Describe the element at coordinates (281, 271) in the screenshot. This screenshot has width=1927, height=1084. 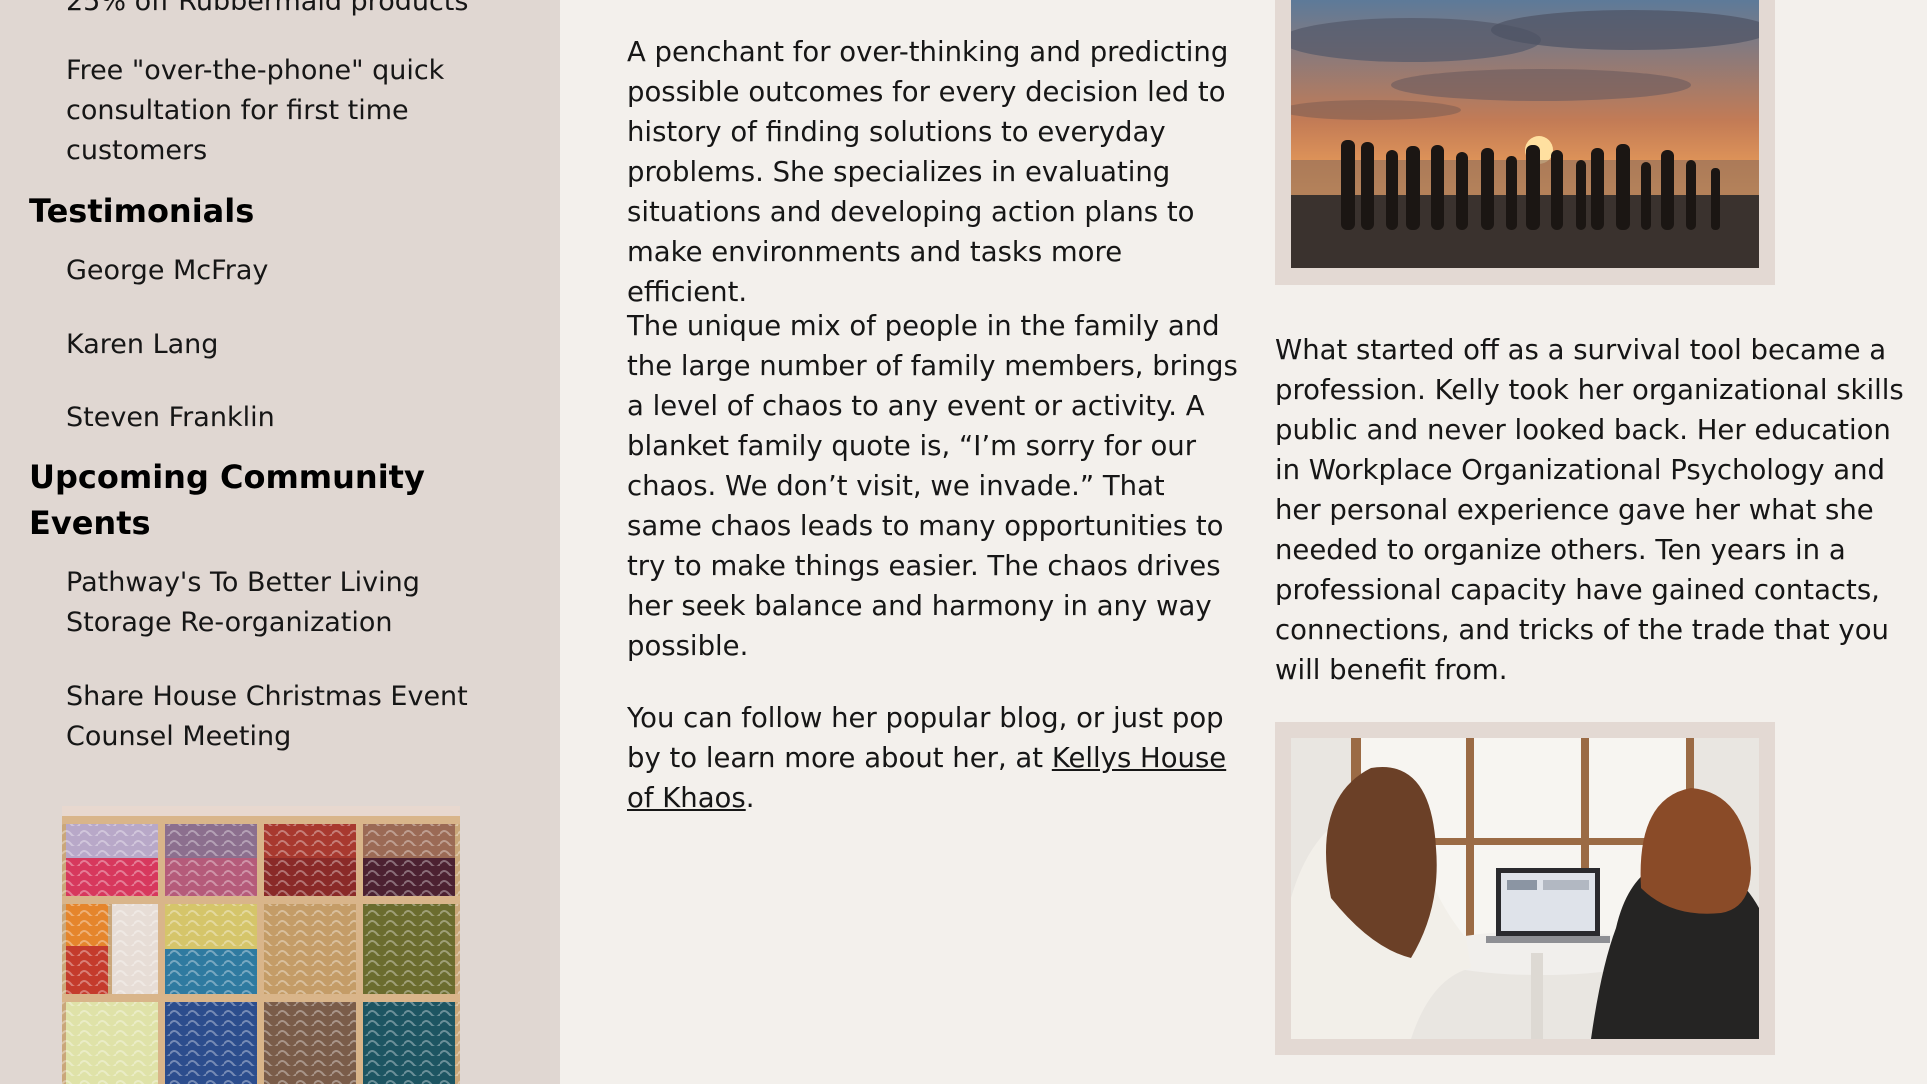
I see `testimonial-item: George McFray` at that location.